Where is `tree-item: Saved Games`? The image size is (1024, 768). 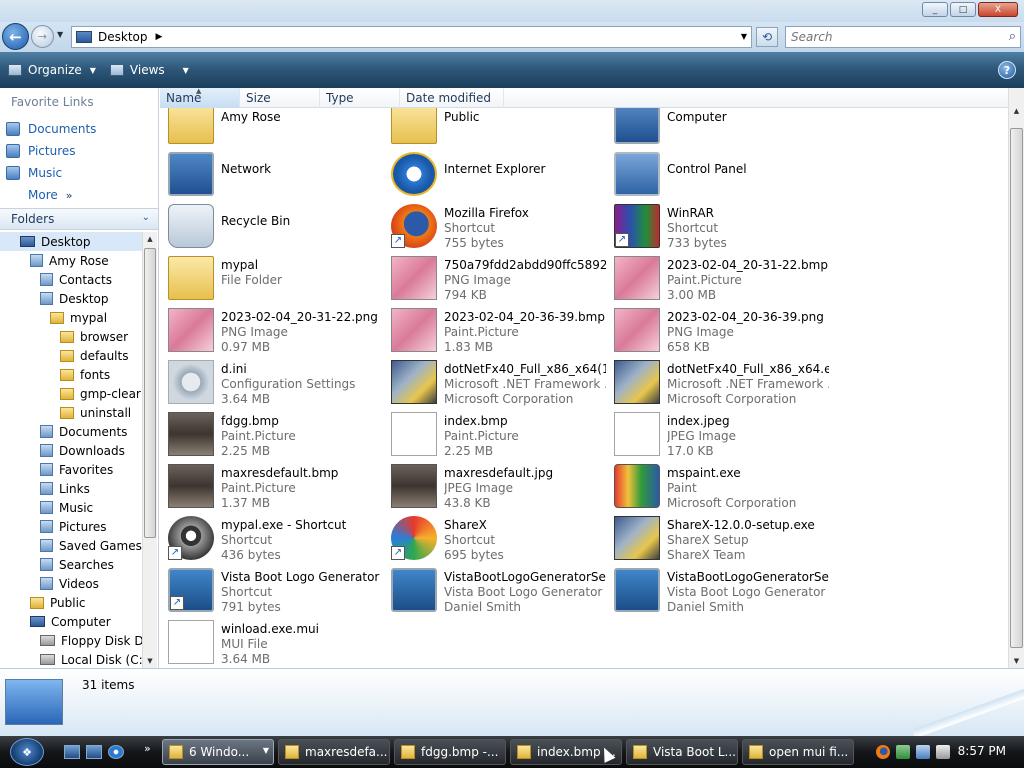
tree-item: Saved Games is located at coordinates (71, 545).